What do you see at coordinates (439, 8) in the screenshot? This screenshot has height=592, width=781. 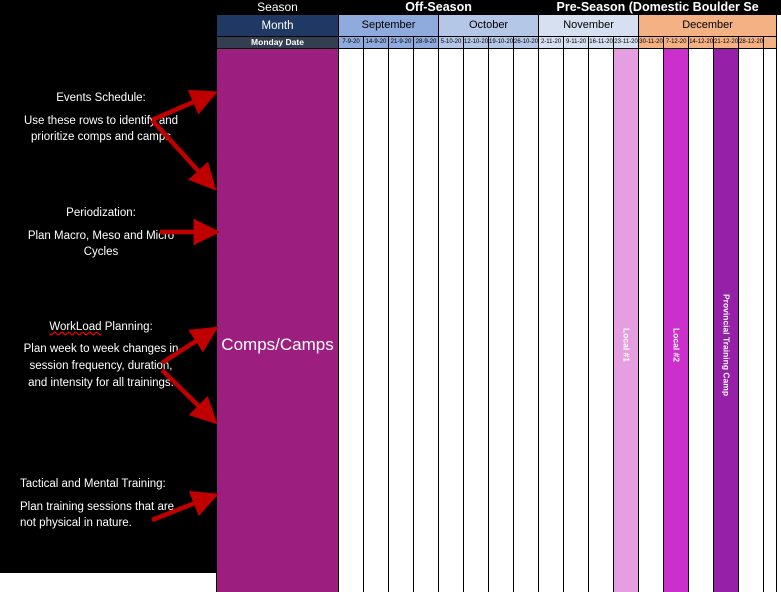 I see `season-cell-0: Off-Season` at bounding box center [439, 8].